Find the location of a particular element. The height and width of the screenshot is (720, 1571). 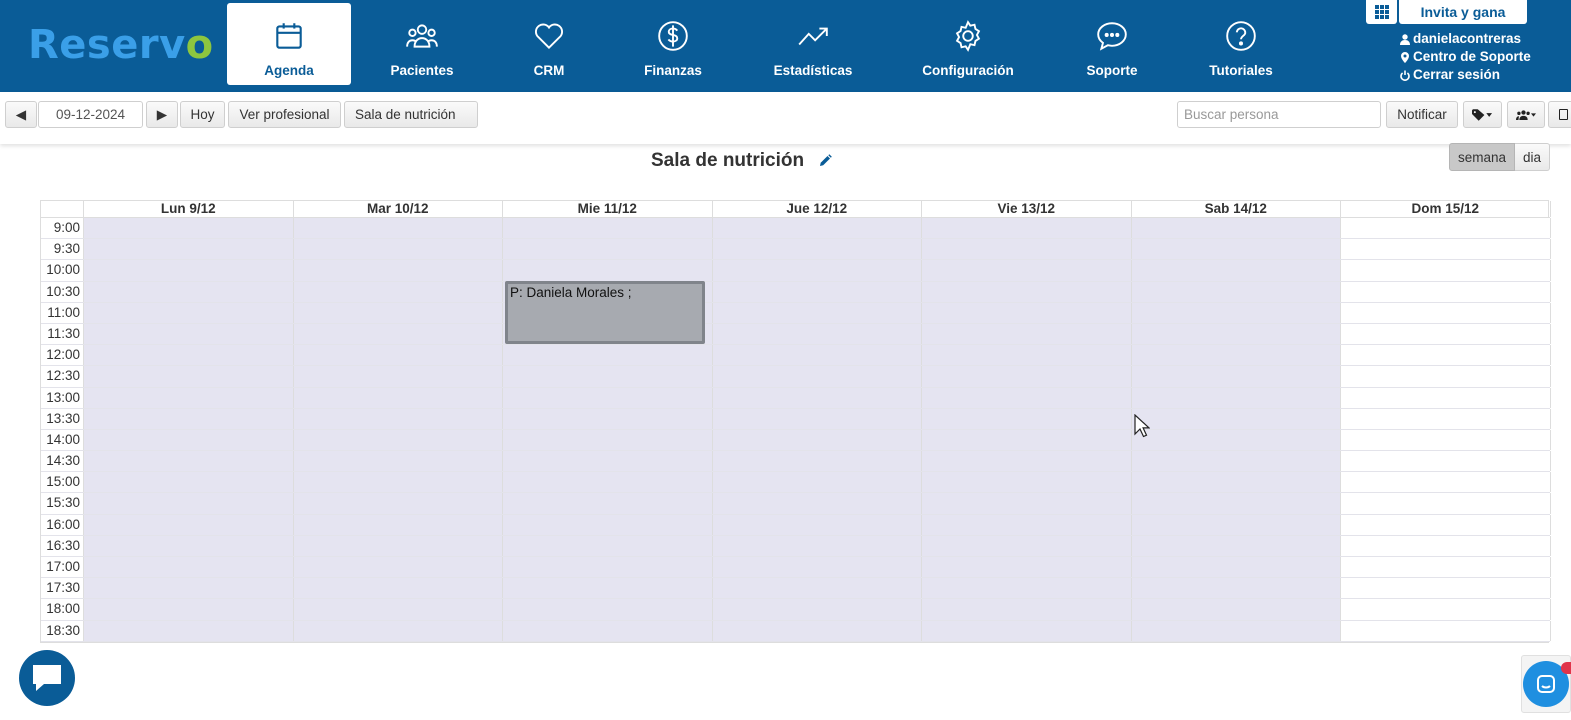

room-selector-button: Sala de nutrición is located at coordinates (411, 114).